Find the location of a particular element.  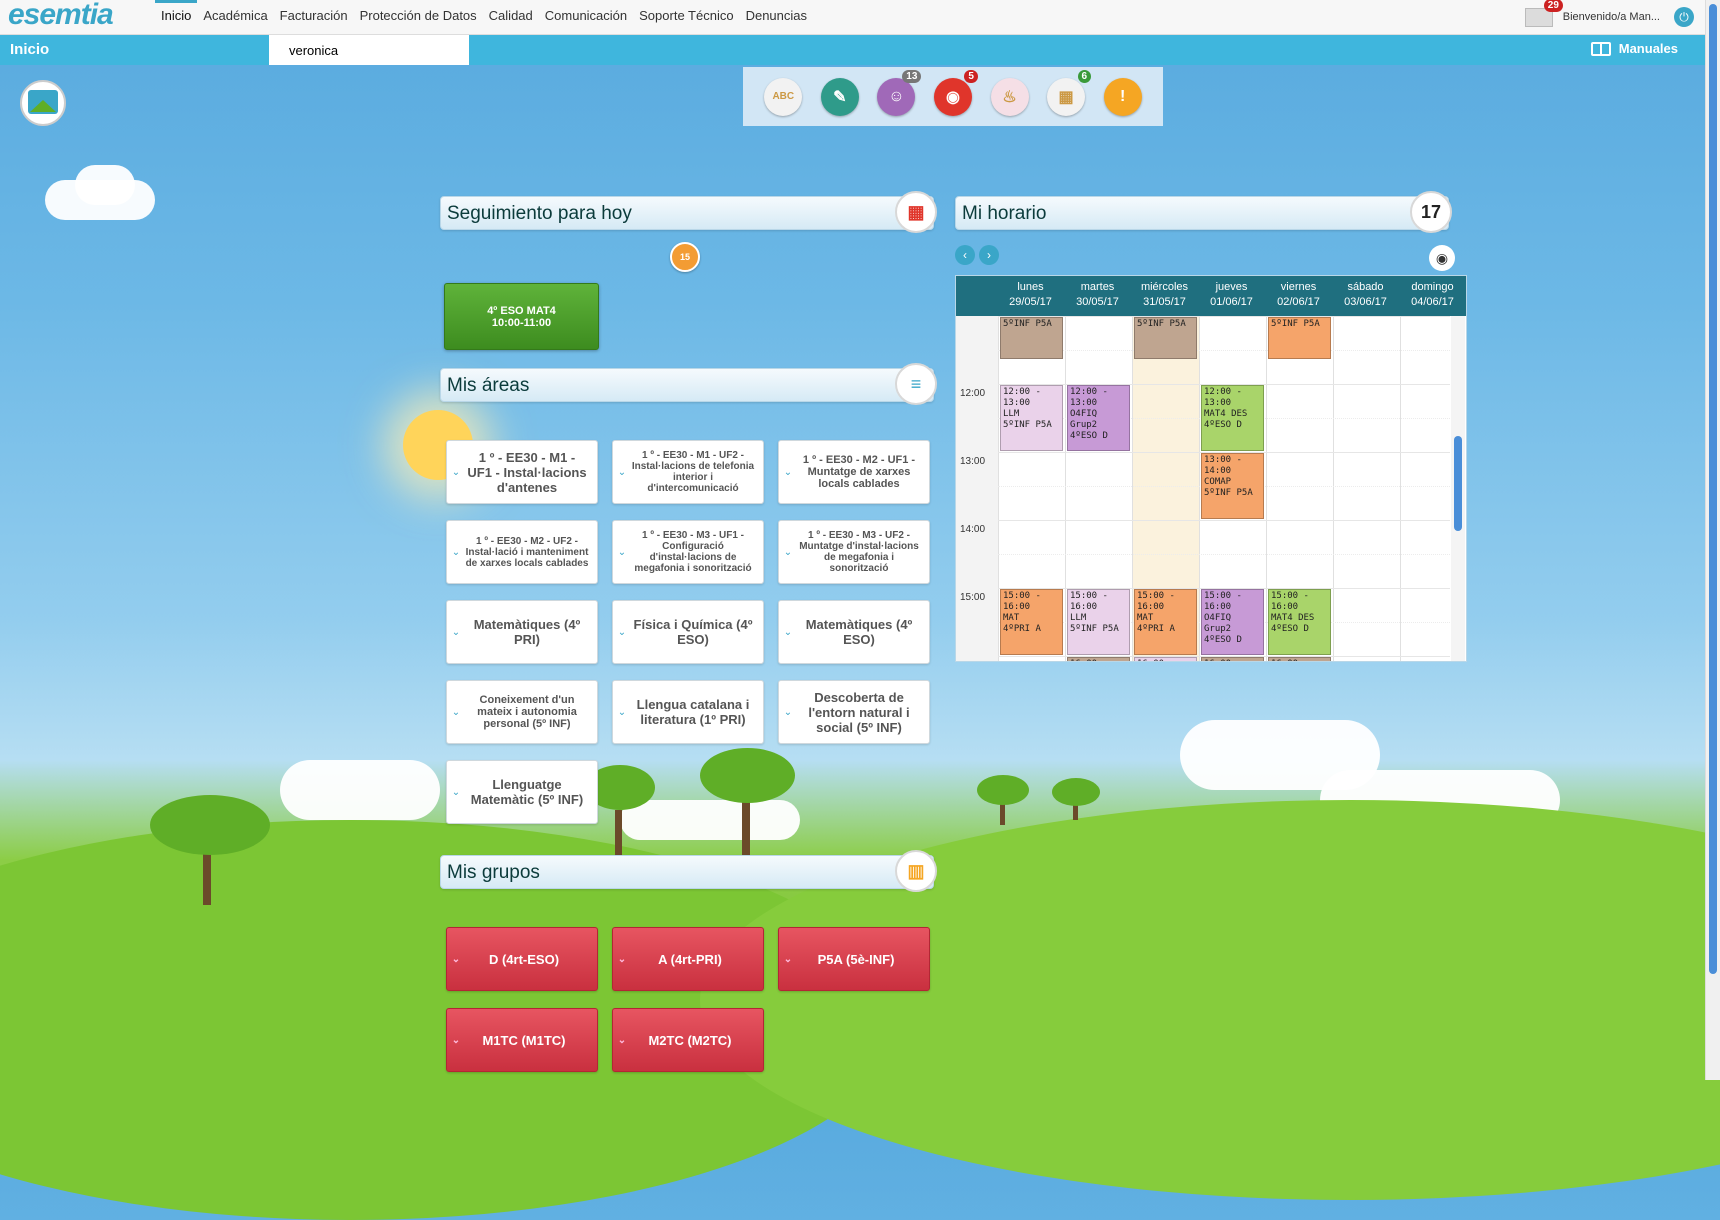

today-class-button: 4º ESO MAT4 10:00-11:00 is located at coordinates (521, 316).